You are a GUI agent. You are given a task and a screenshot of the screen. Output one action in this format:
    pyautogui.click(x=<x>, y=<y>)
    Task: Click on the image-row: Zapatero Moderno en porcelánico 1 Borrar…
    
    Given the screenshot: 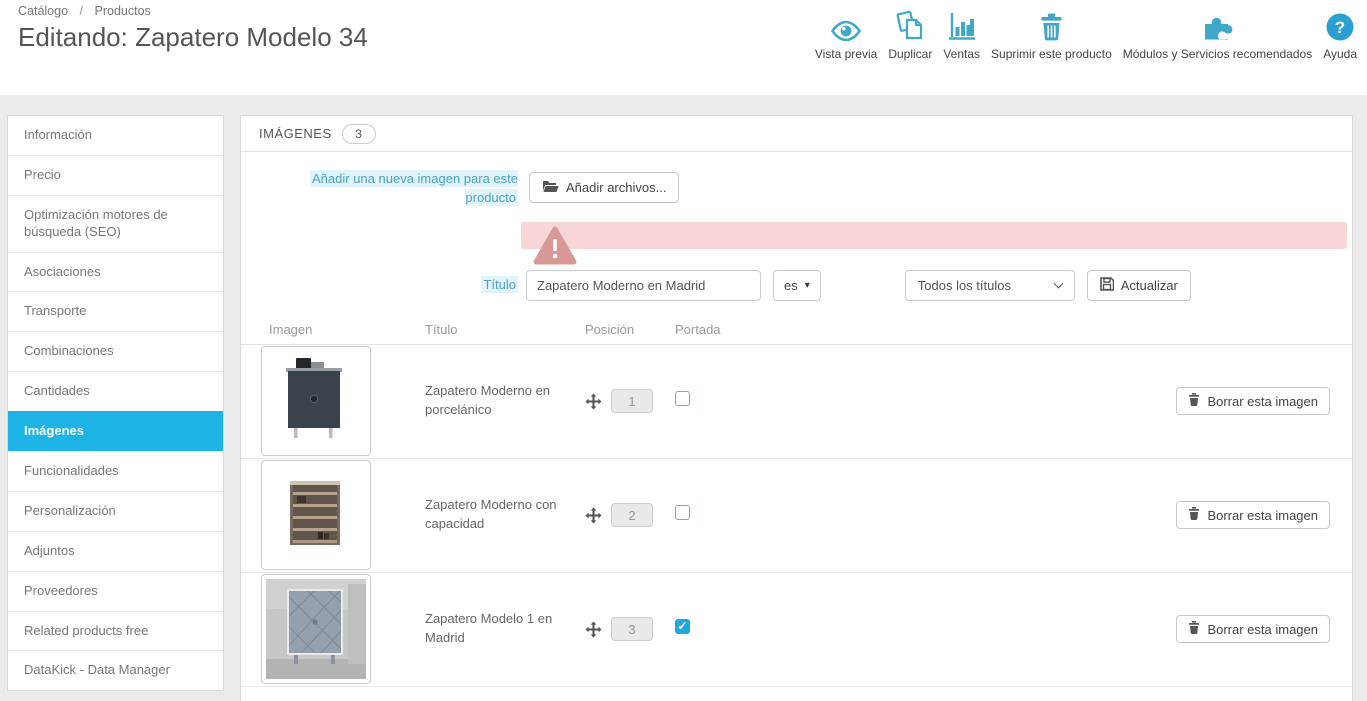 What is the action you would take?
    pyautogui.click(x=796, y=402)
    